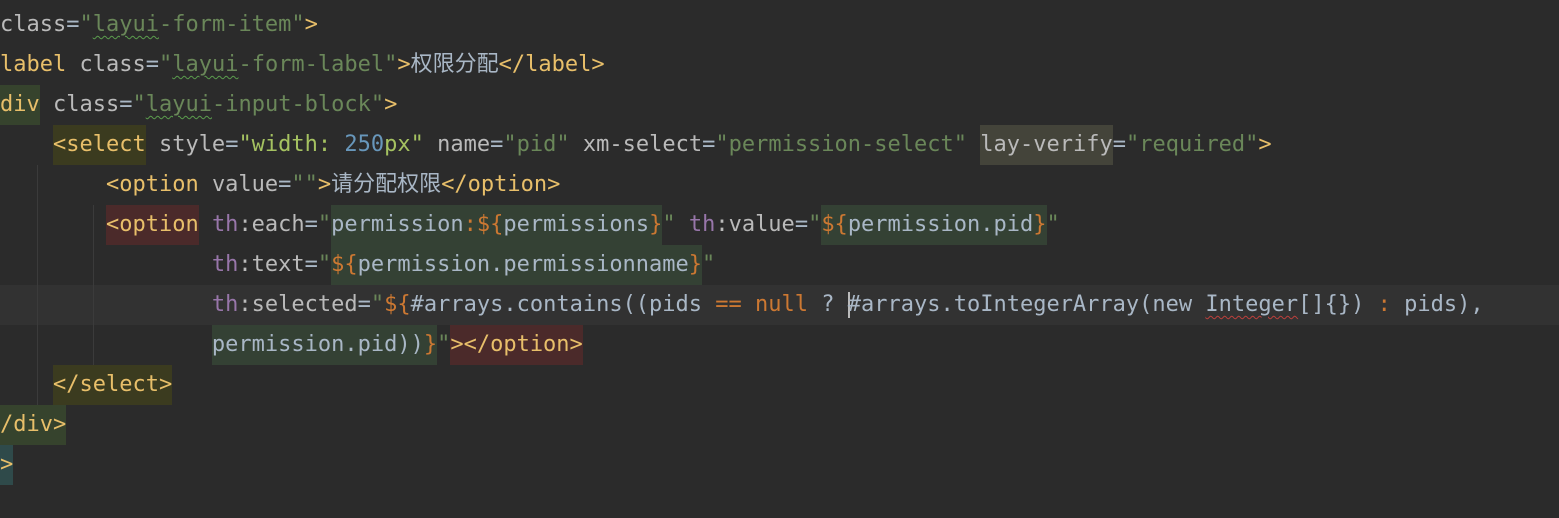 This screenshot has height=518, width=1559. I want to click on code-token: null, so click(782, 304).